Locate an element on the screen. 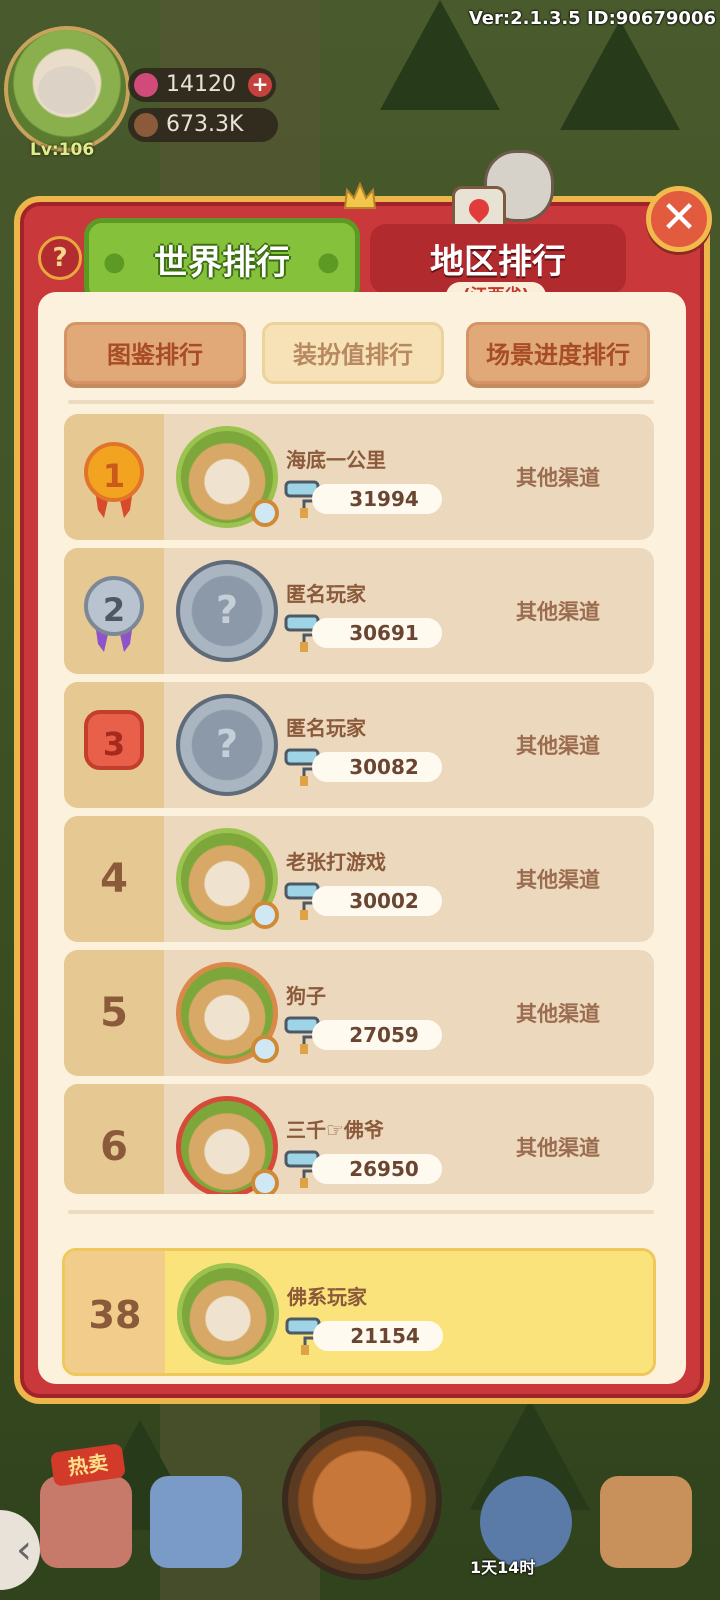  avatar-cat-face is located at coordinates (67, 90).